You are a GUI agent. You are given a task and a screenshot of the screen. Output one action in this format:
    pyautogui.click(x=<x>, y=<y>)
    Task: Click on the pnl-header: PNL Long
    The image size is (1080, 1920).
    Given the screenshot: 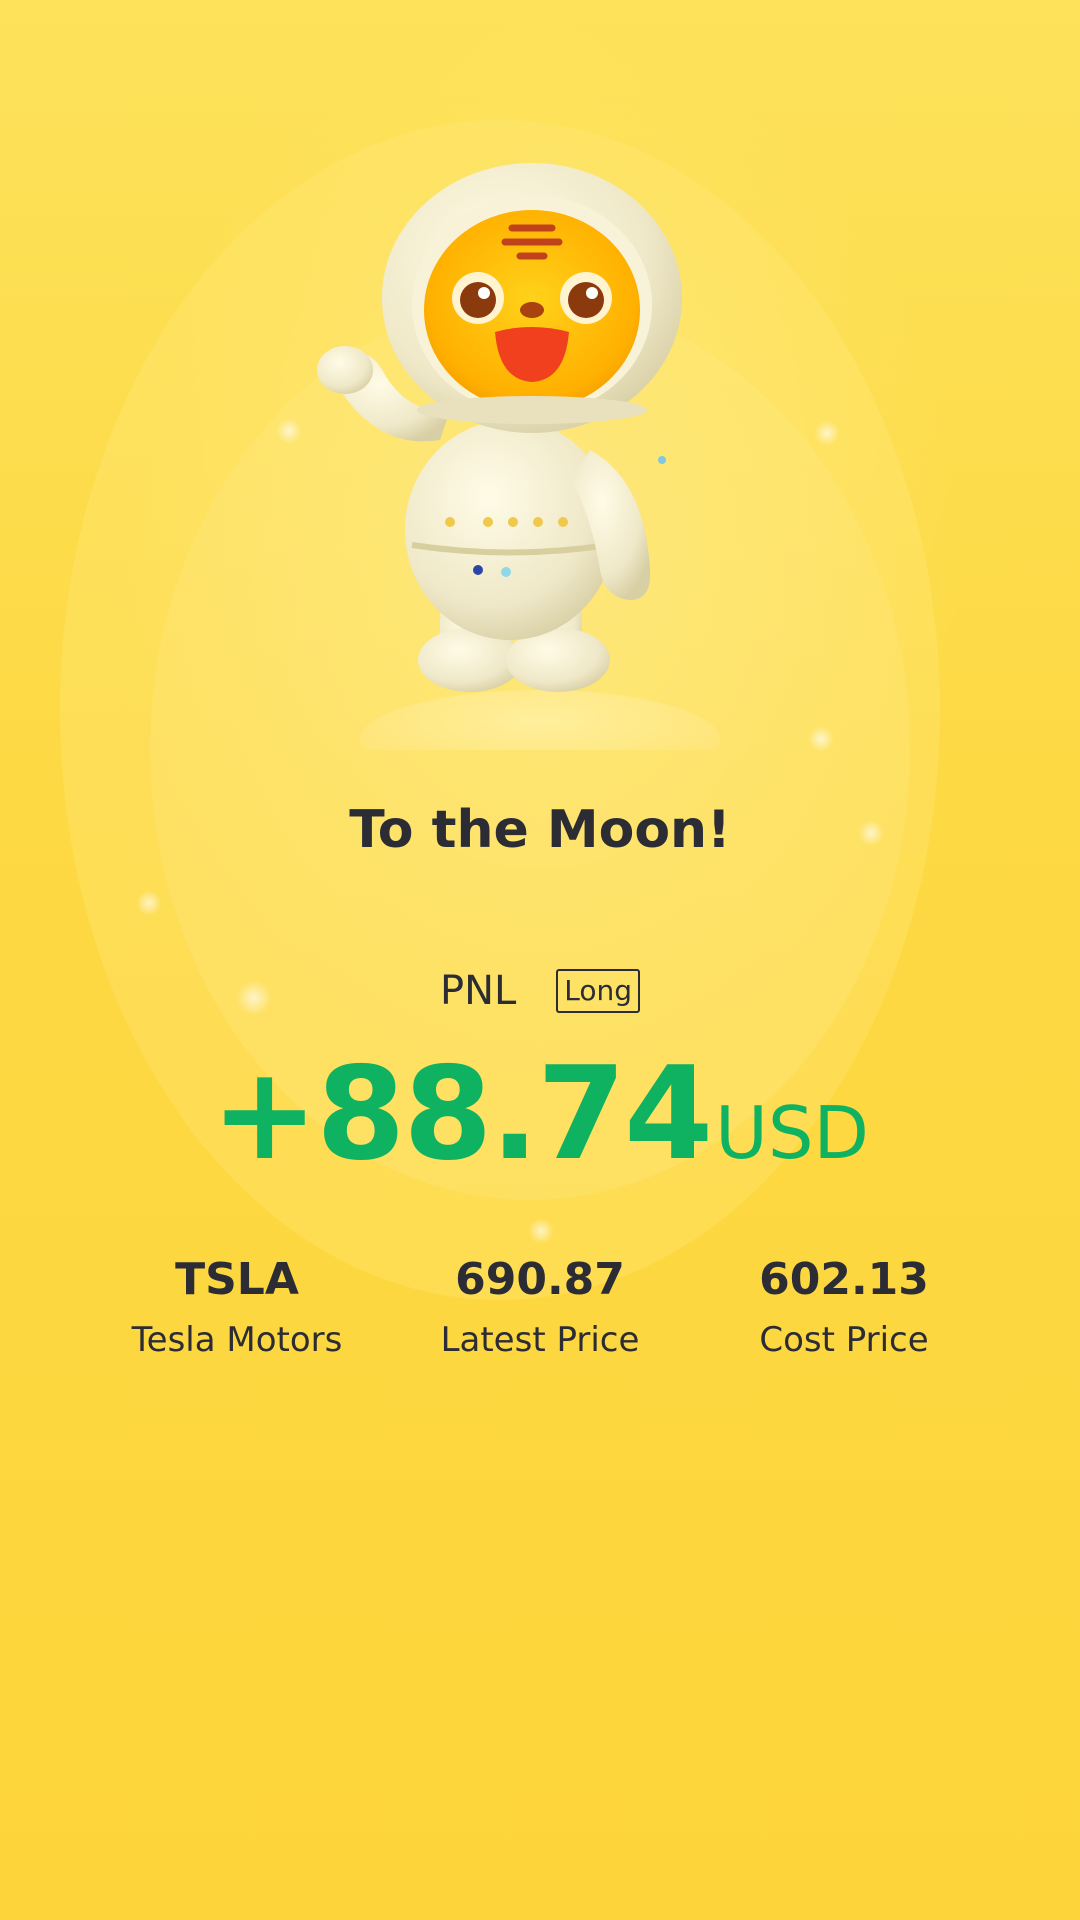 What is the action you would take?
    pyautogui.click(x=540, y=991)
    